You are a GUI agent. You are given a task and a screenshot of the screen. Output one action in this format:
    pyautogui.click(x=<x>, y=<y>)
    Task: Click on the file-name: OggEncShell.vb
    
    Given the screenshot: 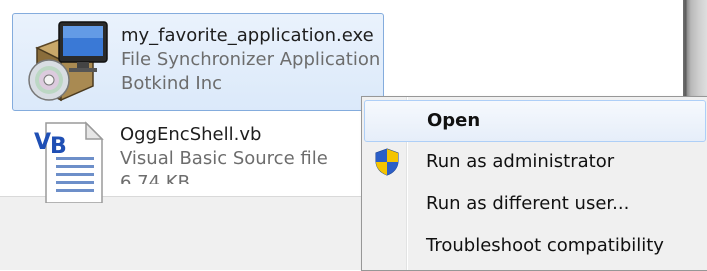 What is the action you would take?
    pyautogui.click(x=191, y=134)
    